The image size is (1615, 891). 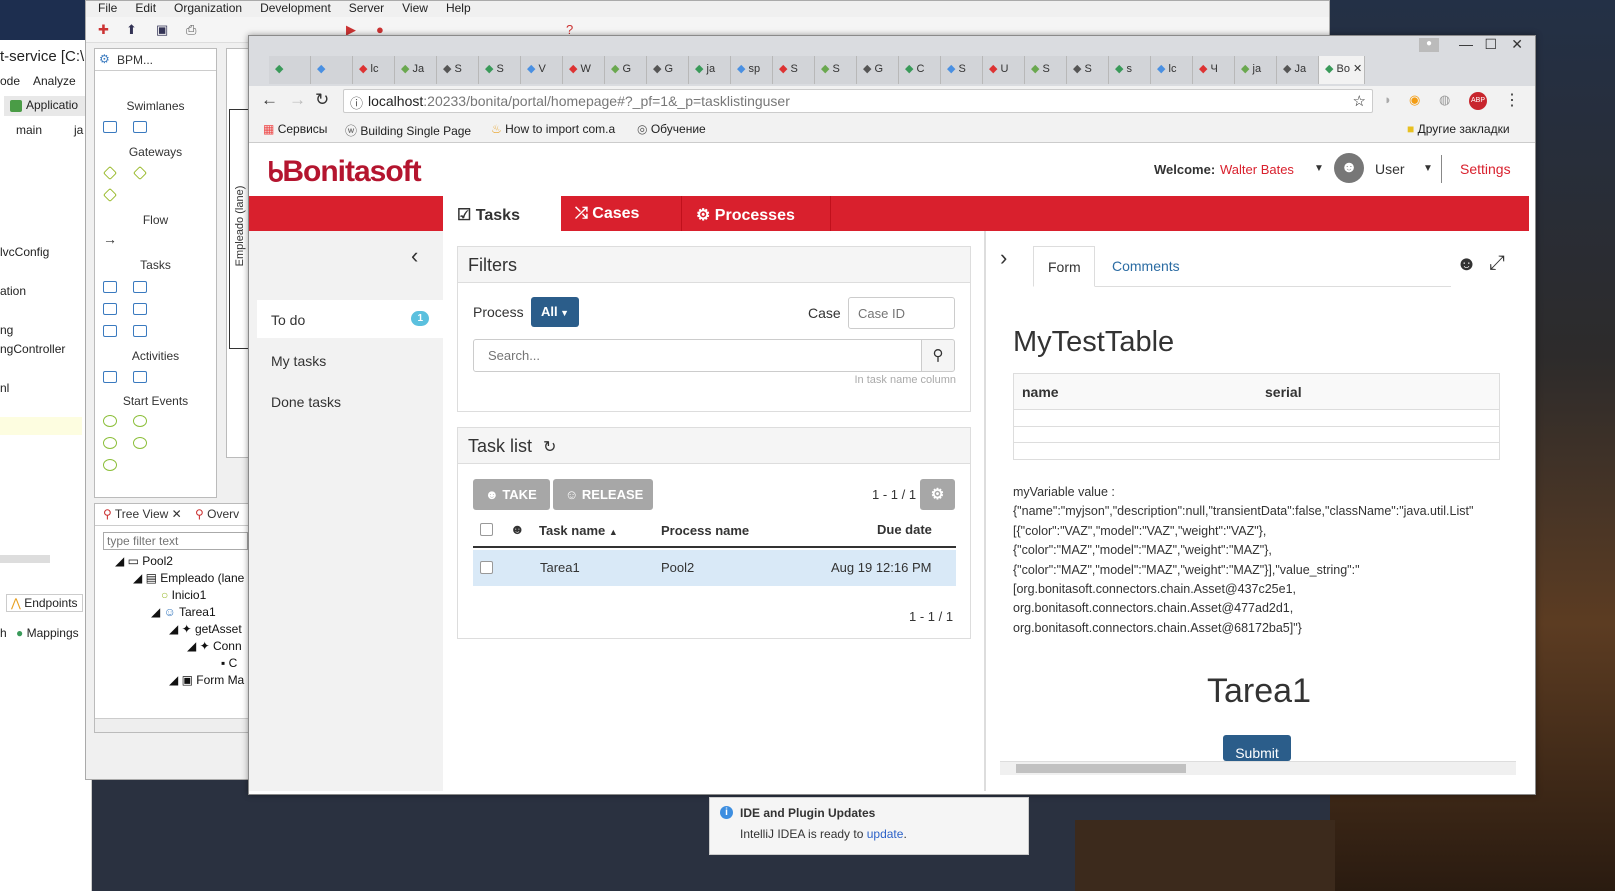 I want to click on menu-view: View, so click(x=415, y=8).